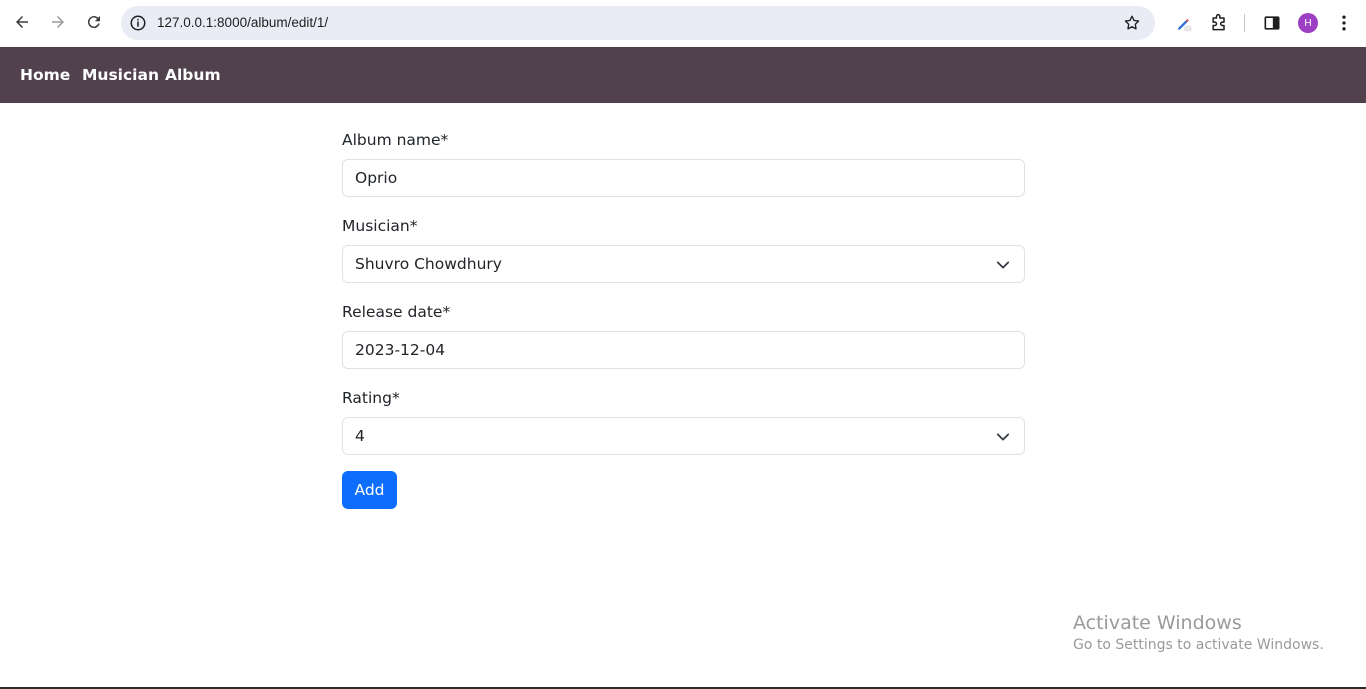 This screenshot has width=1366, height=689. I want to click on activate-windows-title: Activate Windows, so click(1157, 623).